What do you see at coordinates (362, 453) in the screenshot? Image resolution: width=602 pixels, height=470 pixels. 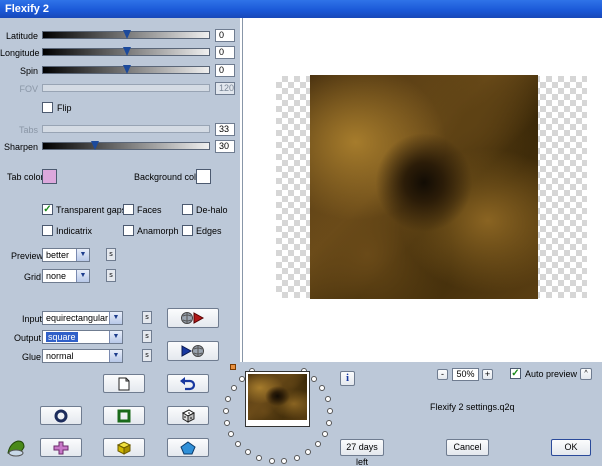 I see `trial-status: 27 days left` at bounding box center [362, 453].